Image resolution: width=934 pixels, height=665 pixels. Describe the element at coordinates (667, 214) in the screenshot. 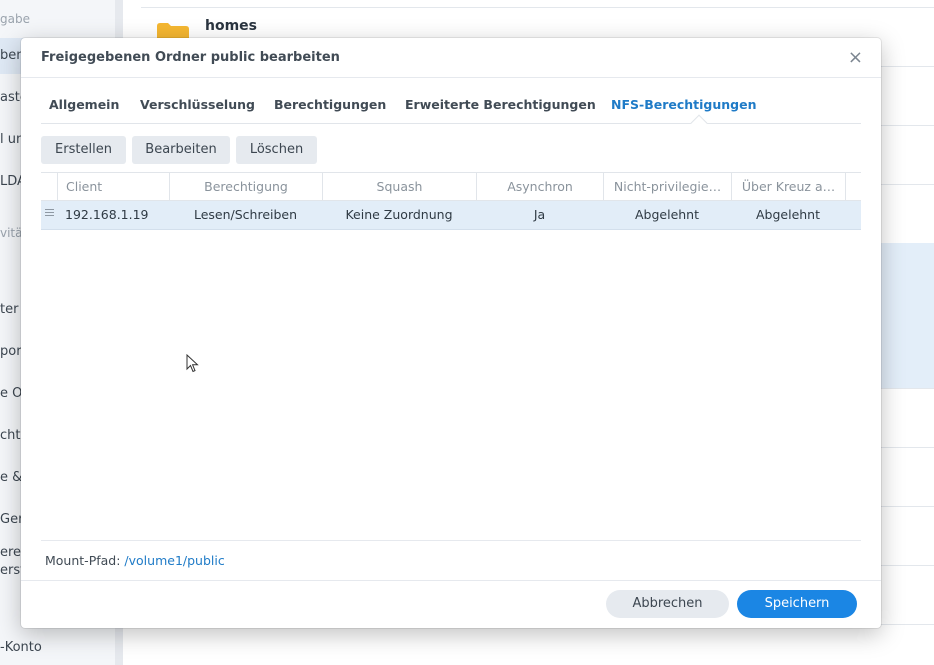

I see `cell-non-privileged: Abgelehnt` at that location.